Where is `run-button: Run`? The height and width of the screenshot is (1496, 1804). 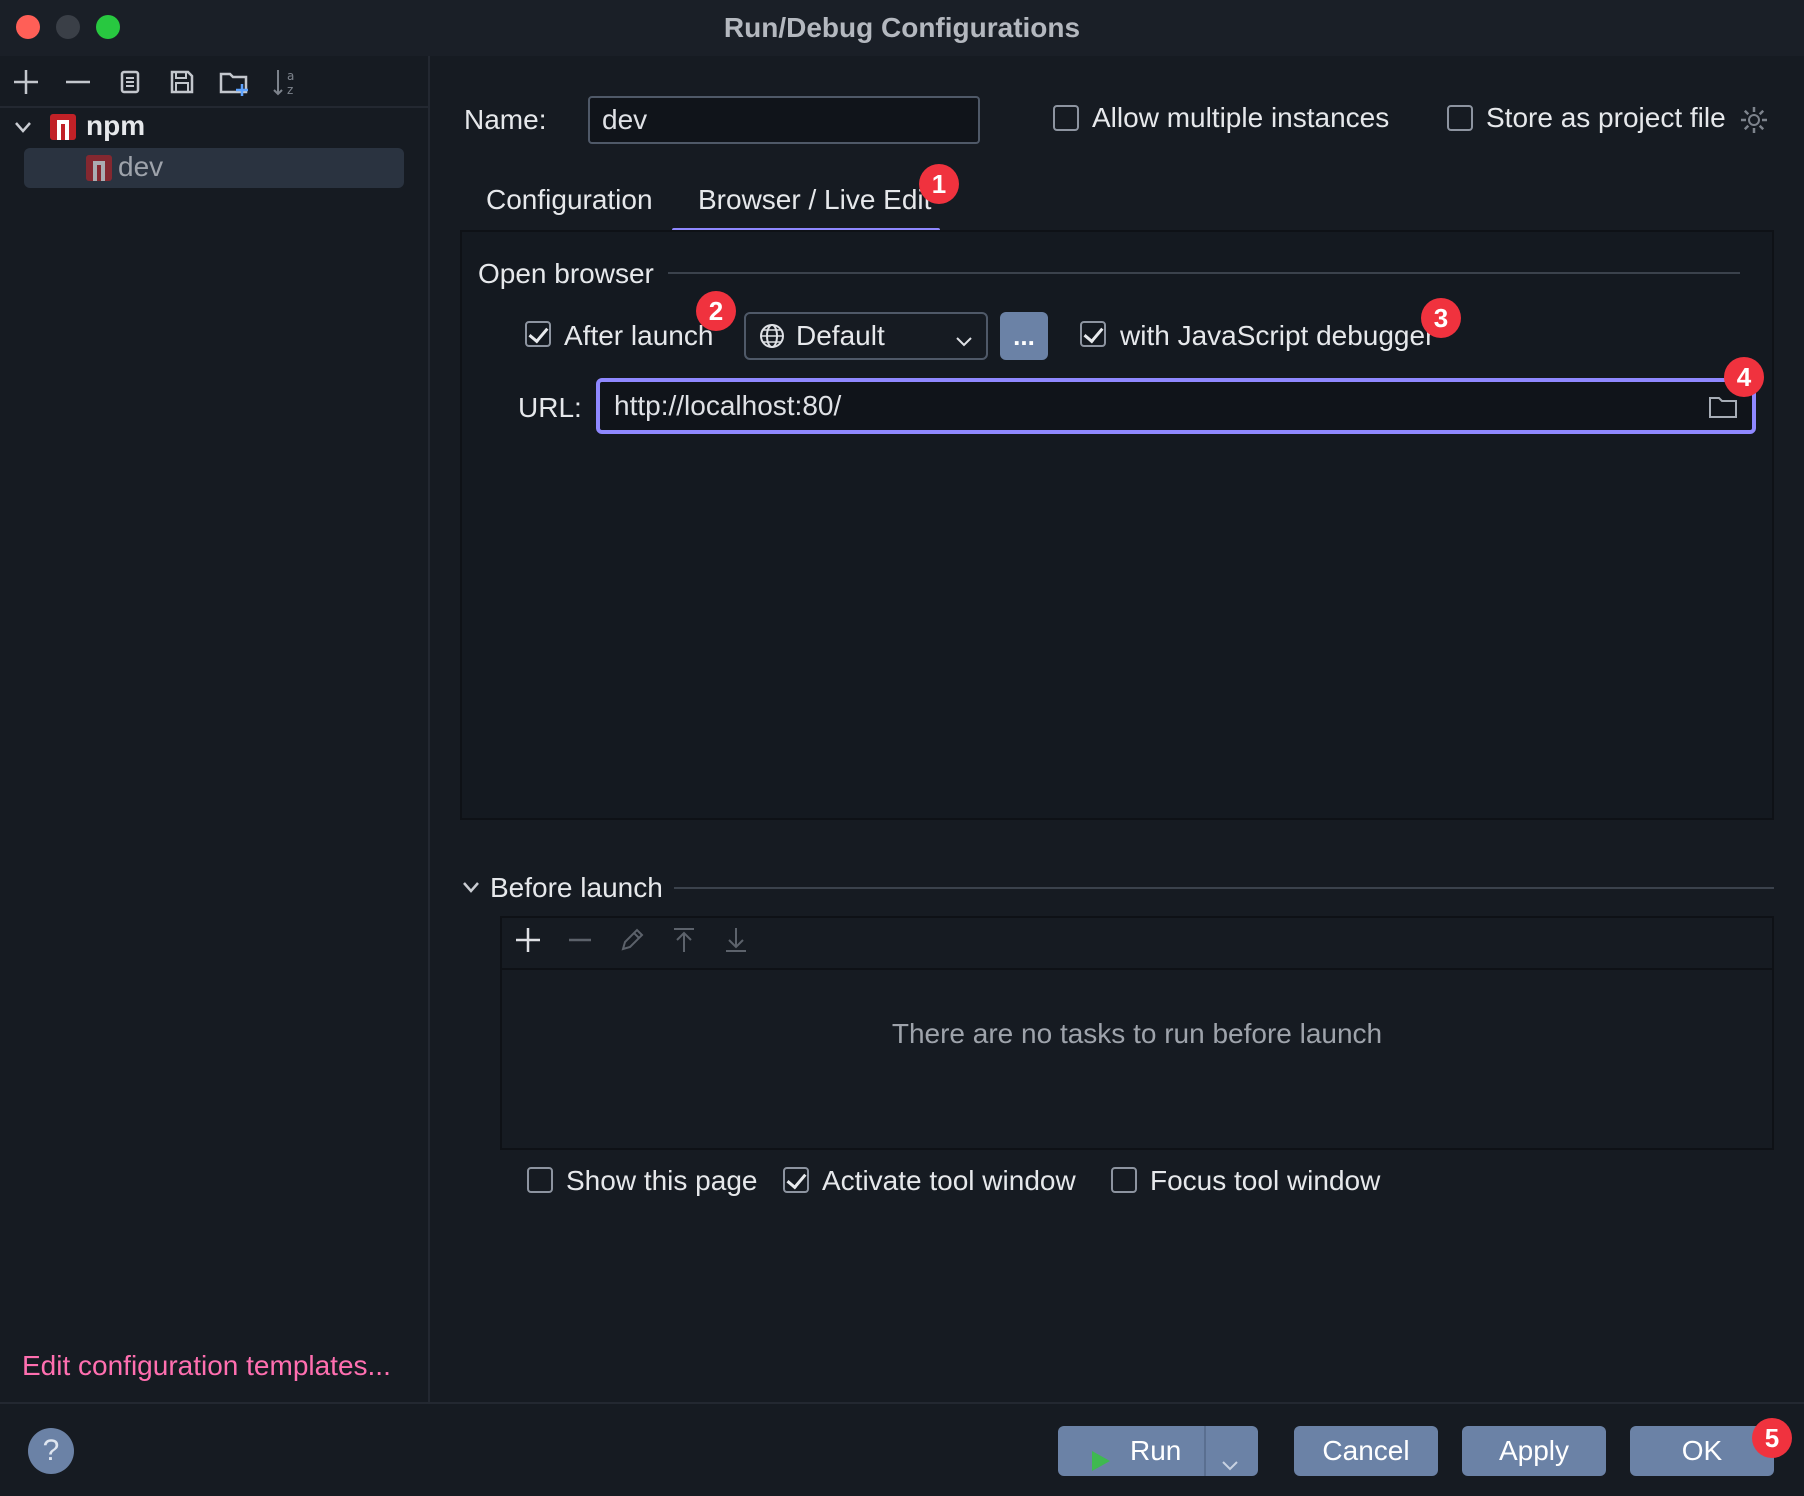
run-button: Run is located at coordinates (1158, 1451).